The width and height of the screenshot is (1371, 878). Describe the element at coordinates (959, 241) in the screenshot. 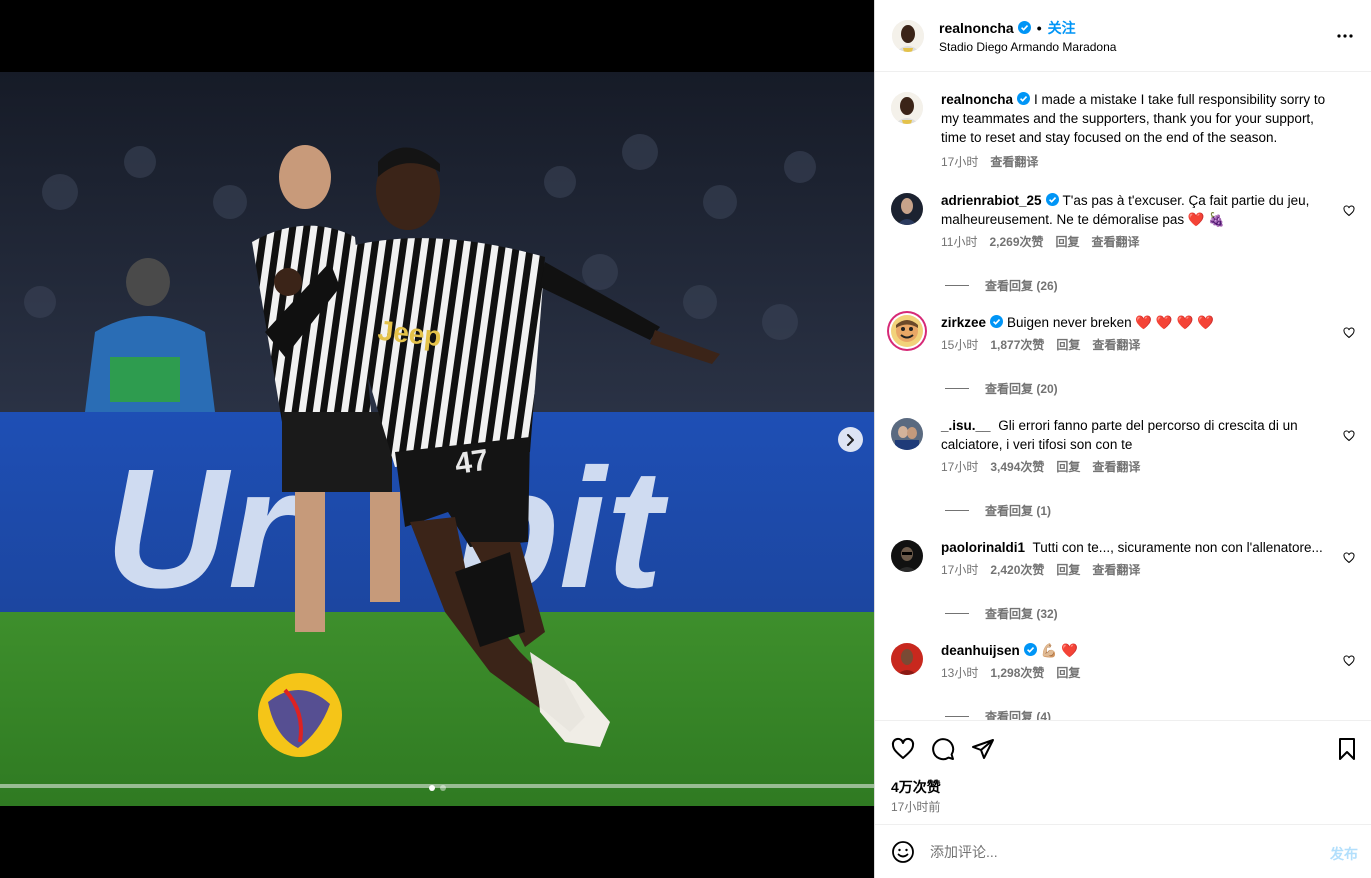

I see `comment-time: 11小时` at that location.